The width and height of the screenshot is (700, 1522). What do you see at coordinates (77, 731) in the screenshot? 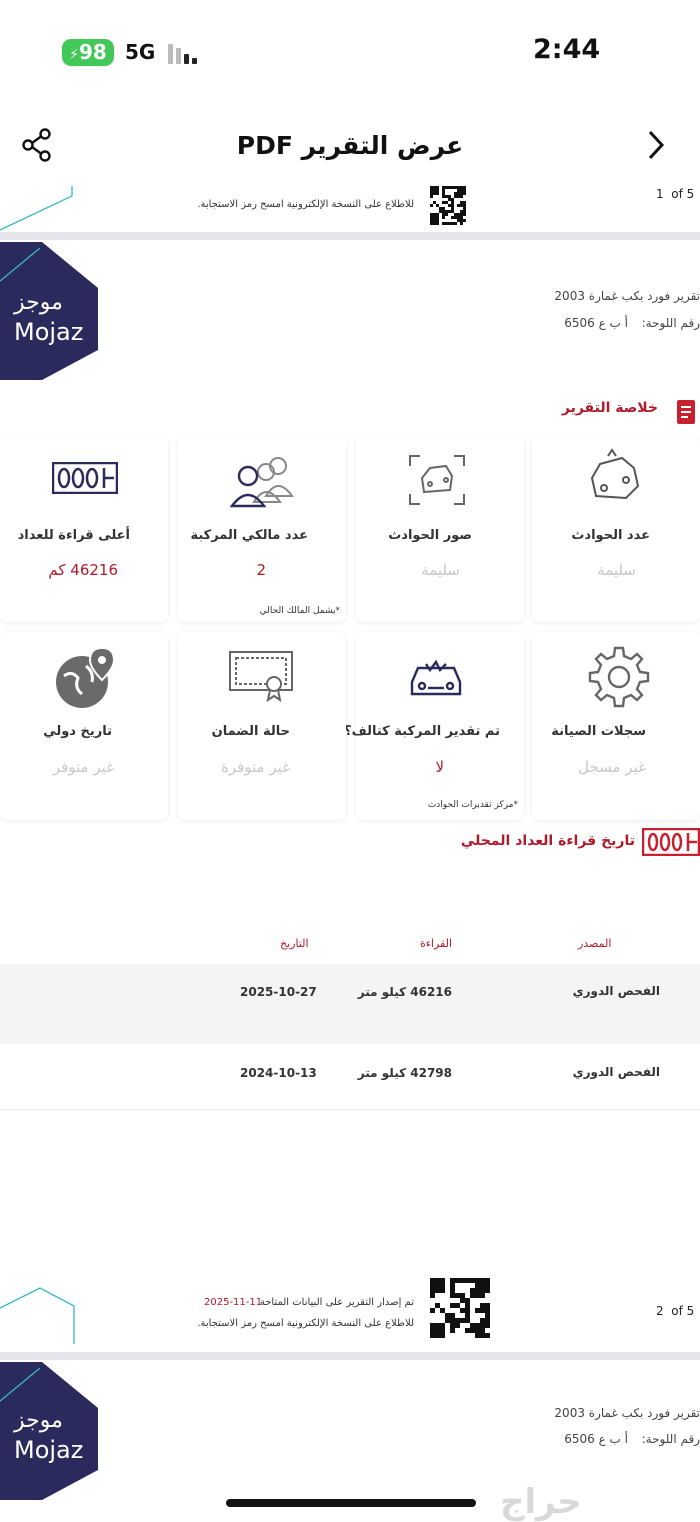
I see `card-title: تاريخ دولي` at bounding box center [77, 731].